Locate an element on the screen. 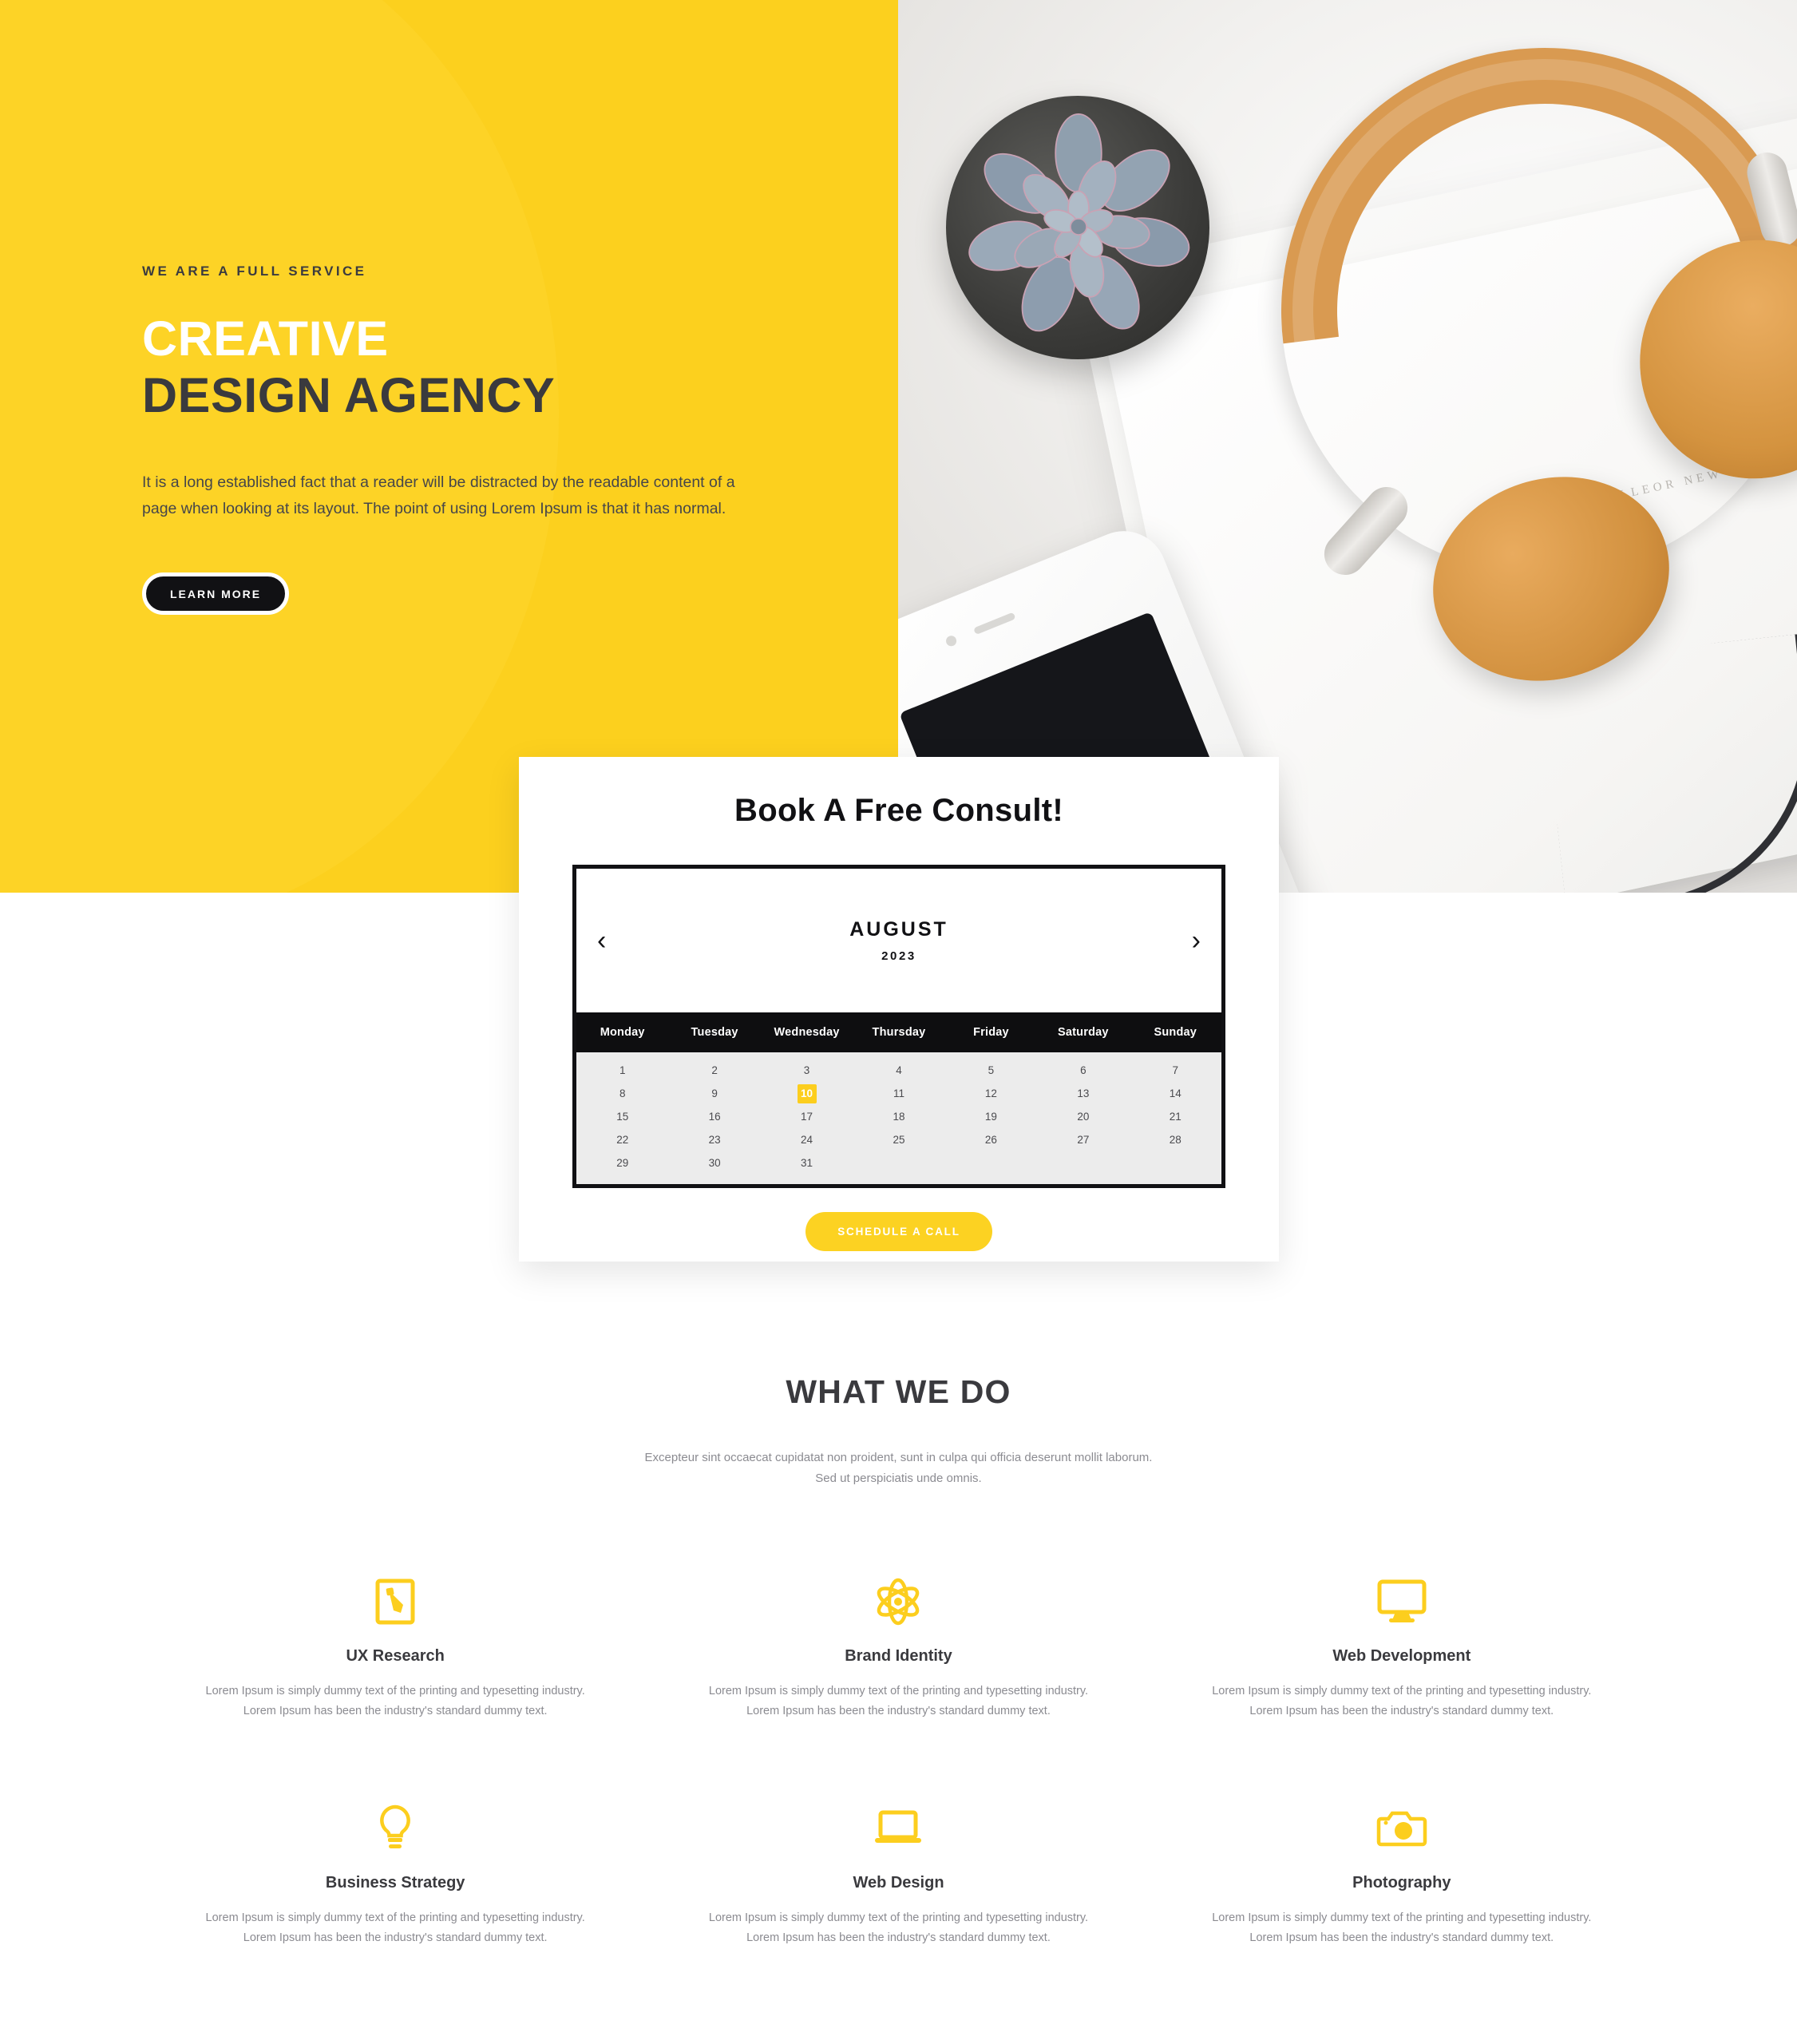 The width and height of the screenshot is (1797, 2044). calendar-day-number: 25 is located at coordinates (899, 1140).